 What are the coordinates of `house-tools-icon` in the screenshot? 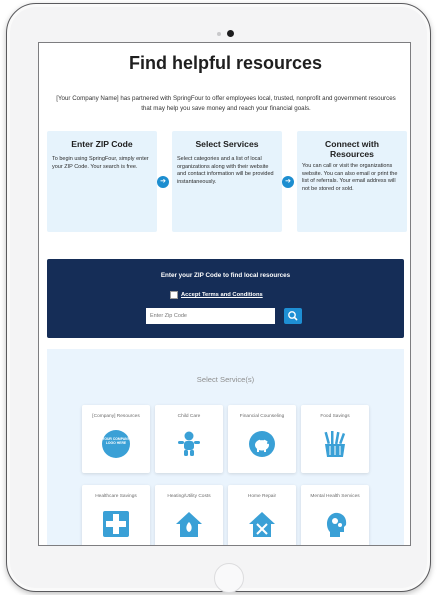 It's located at (262, 524).